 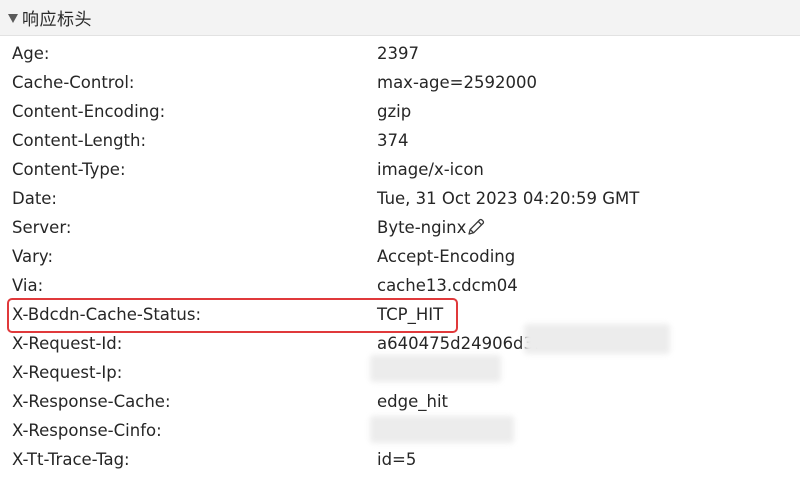 What do you see at coordinates (28, 285) in the screenshot?
I see `header-name: Via:` at bounding box center [28, 285].